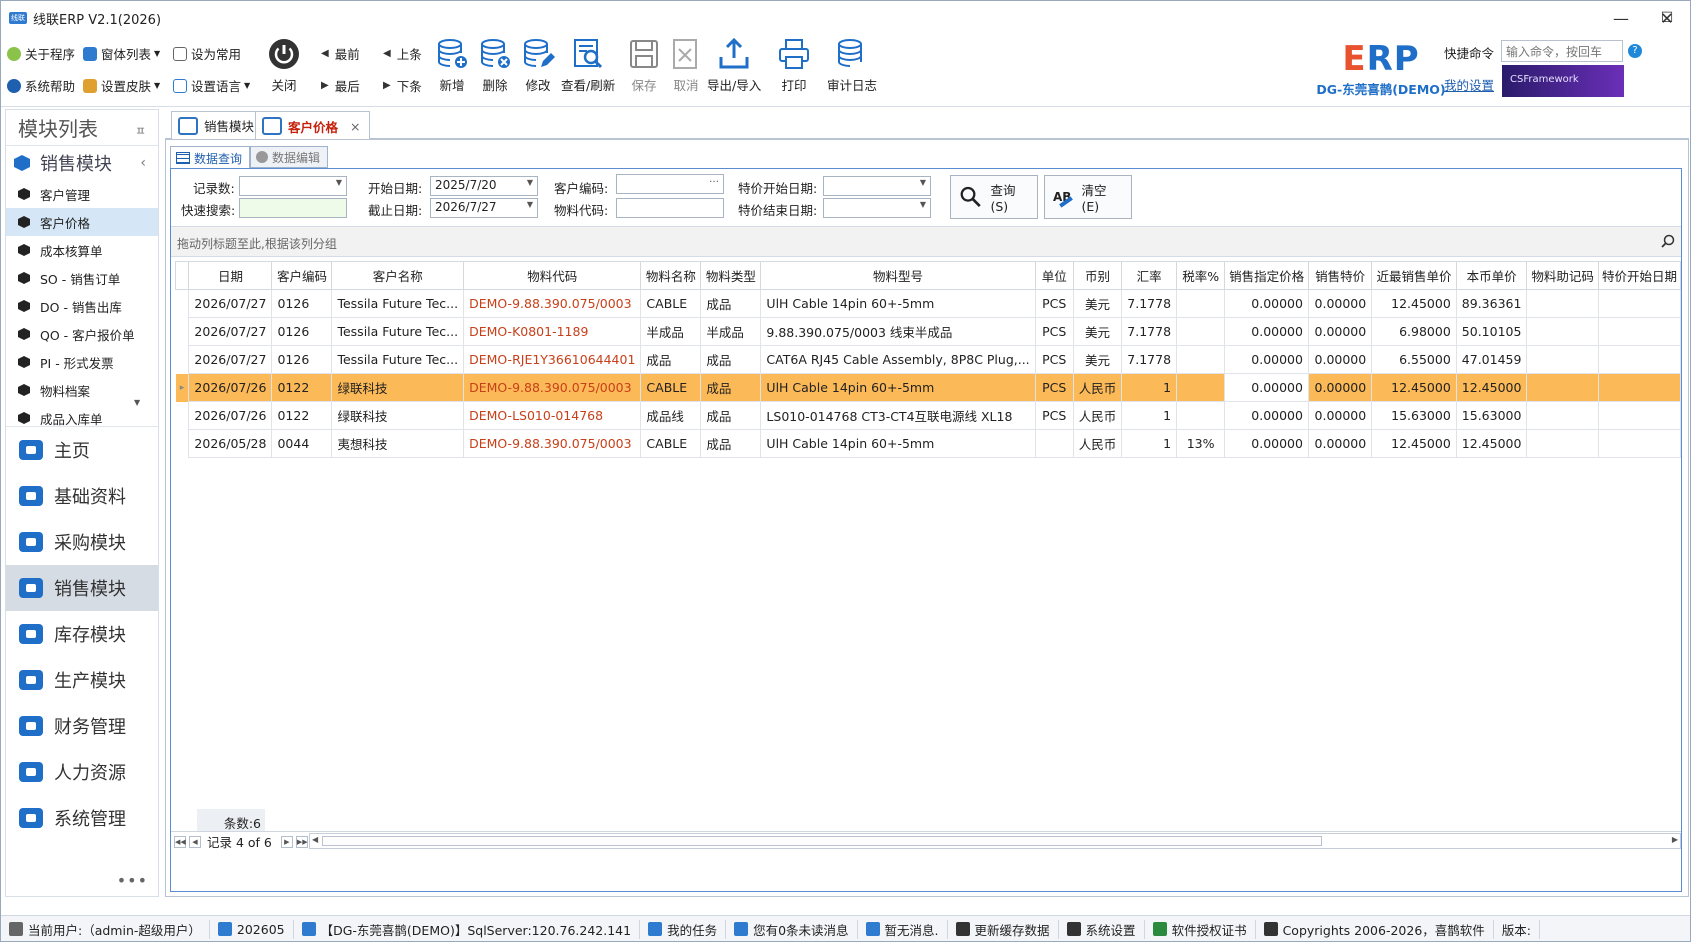  What do you see at coordinates (1414, 275) in the screenshot?
I see `column-header: 近最销售单价` at bounding box center [1414, 275].